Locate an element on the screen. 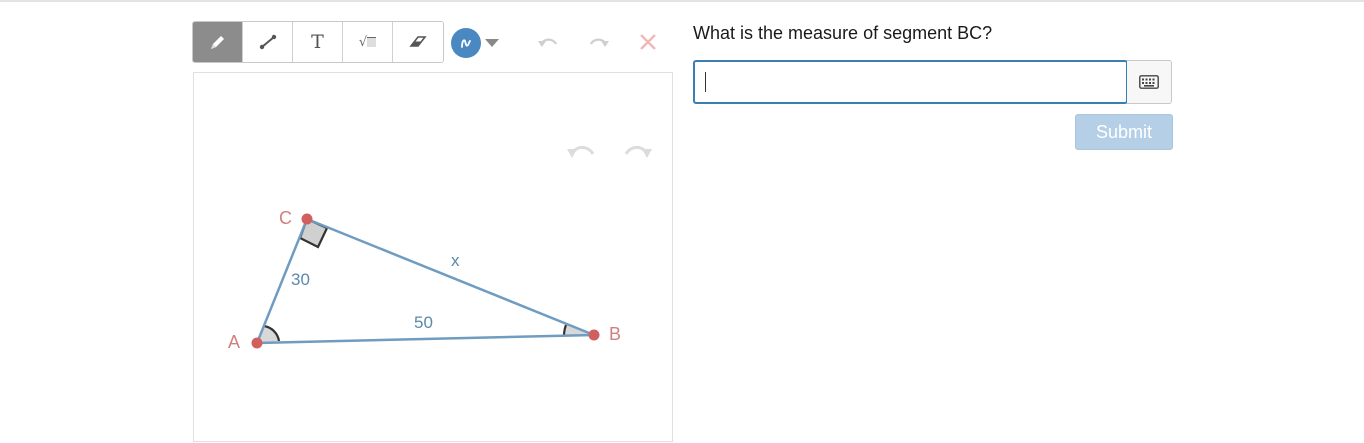  drawing-toolbar: T √ is located at coordinates (318, 42).